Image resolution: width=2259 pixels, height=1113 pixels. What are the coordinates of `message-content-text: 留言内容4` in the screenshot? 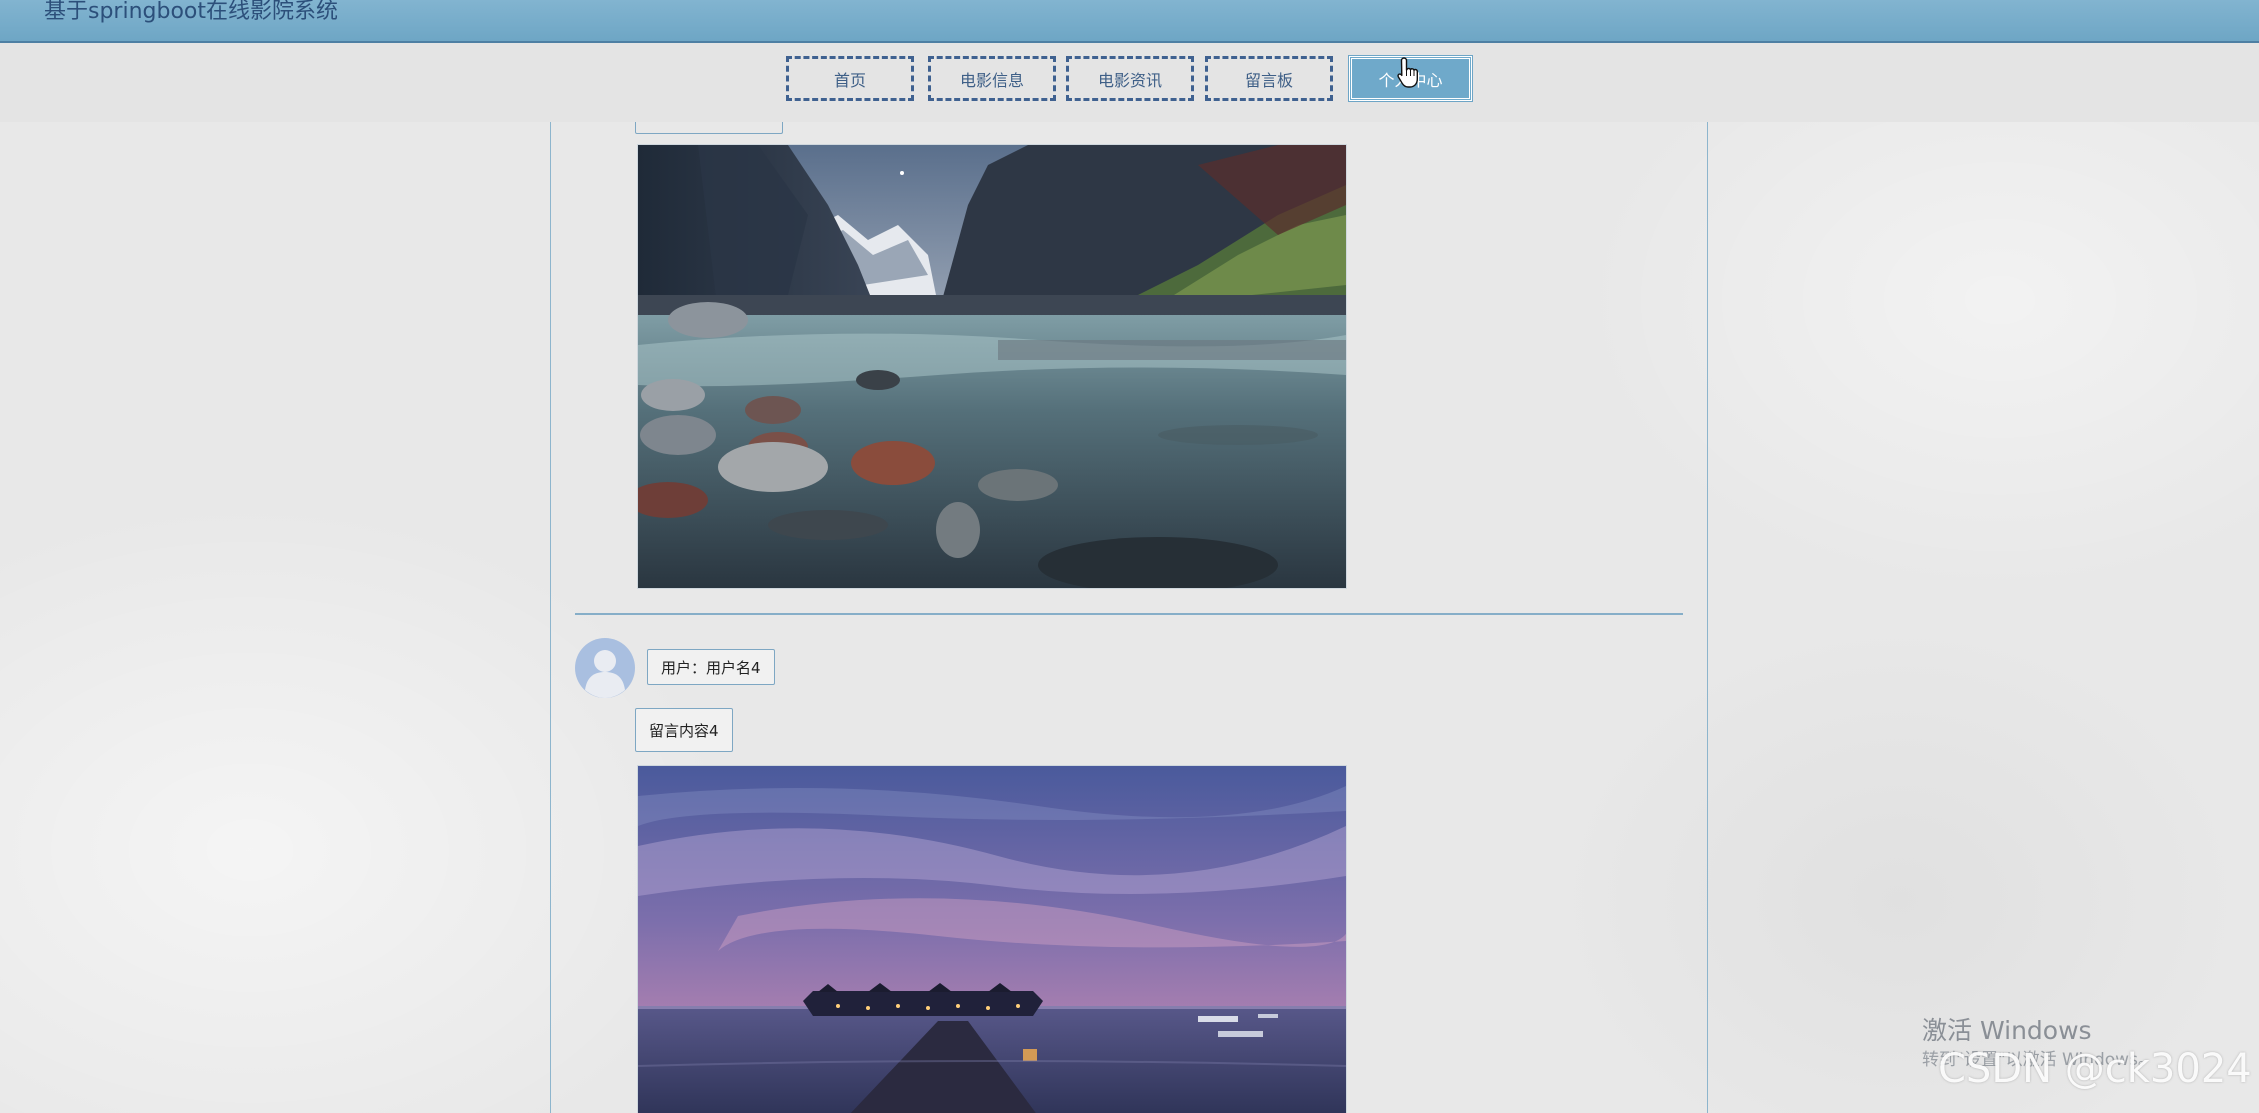 It's located at (684, 730).